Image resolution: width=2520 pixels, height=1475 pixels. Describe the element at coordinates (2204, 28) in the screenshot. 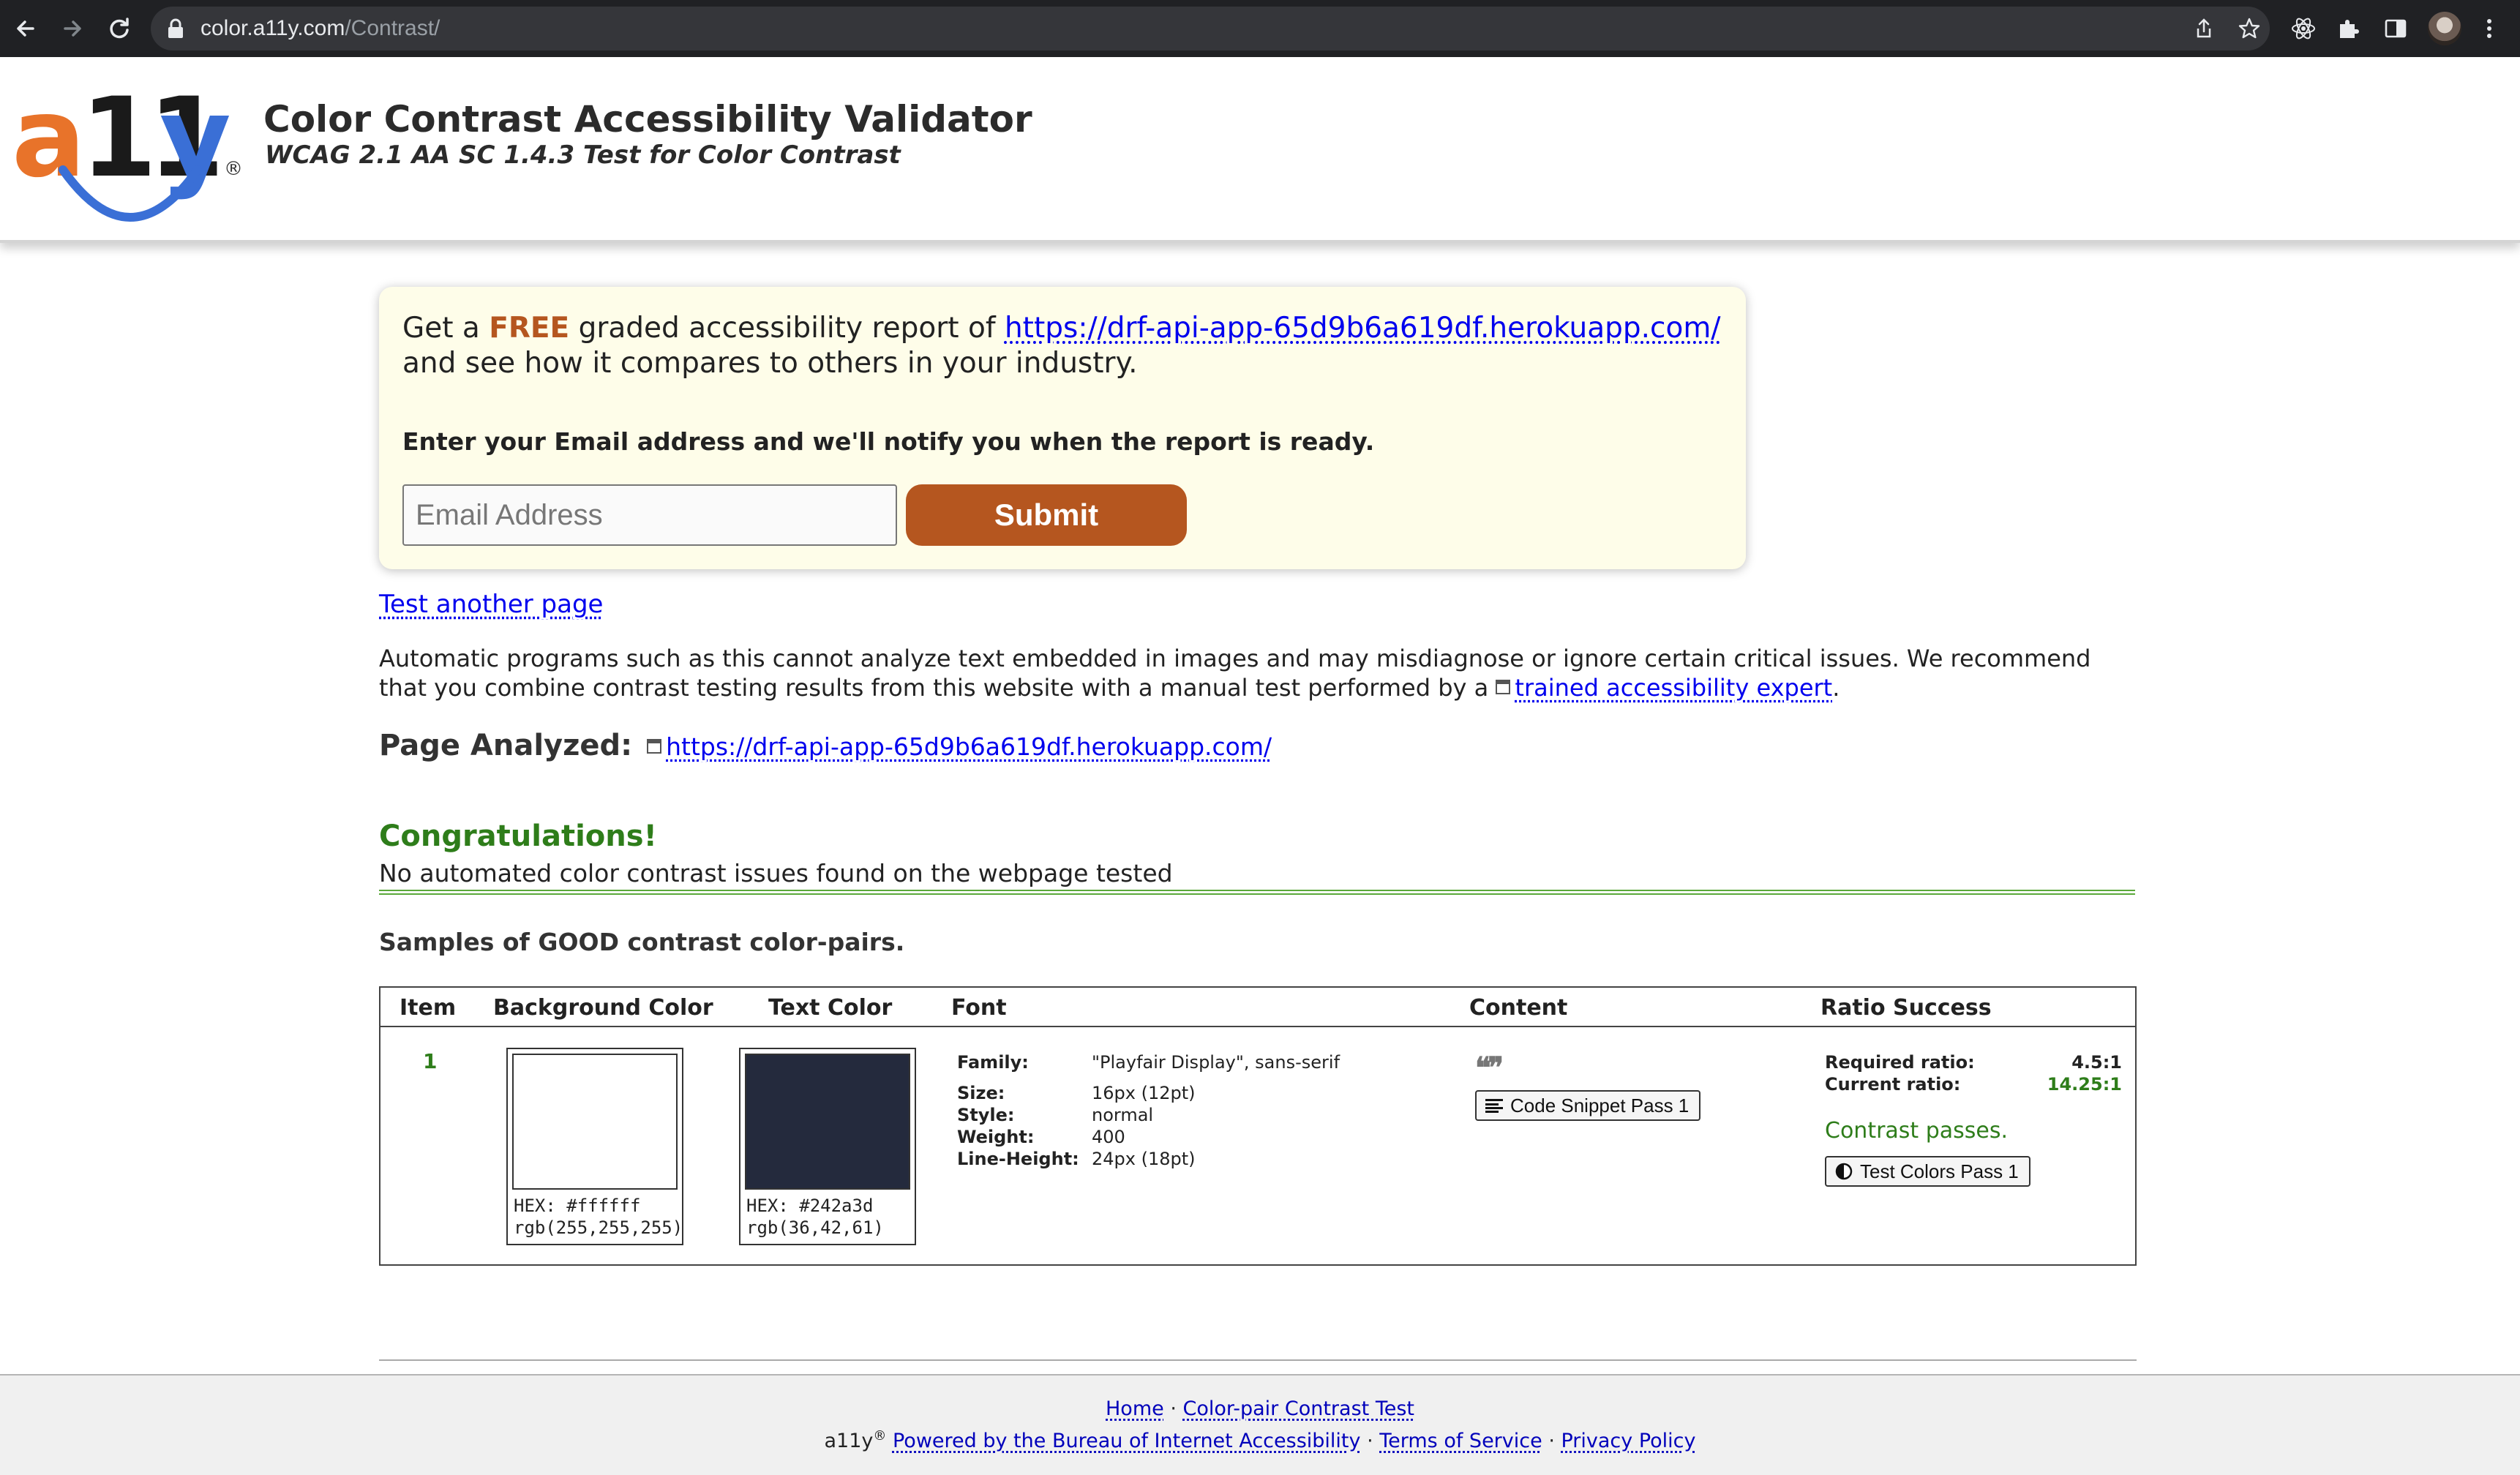

I see `share-icon` at that location.